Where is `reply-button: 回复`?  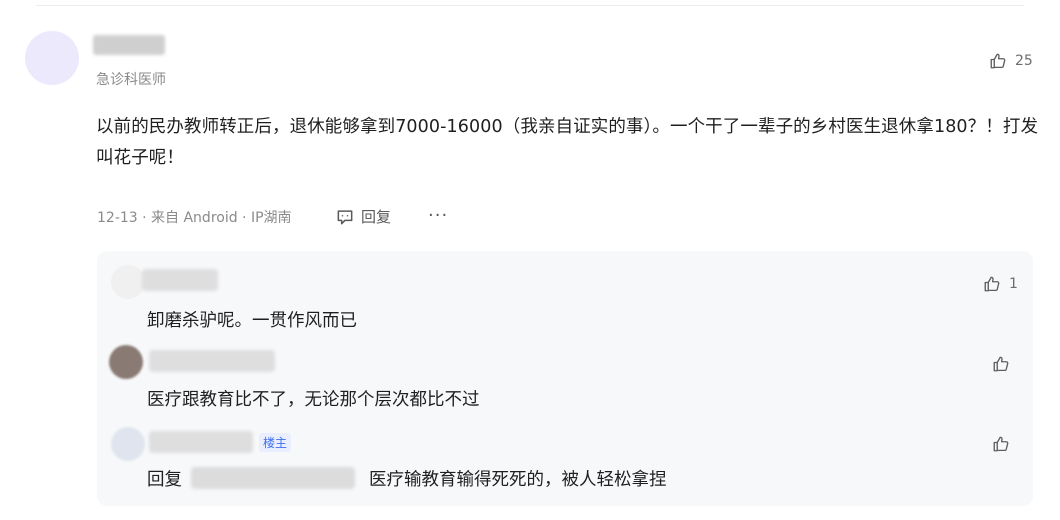 reply-button: 回复 is located at coordinates (363, 216).